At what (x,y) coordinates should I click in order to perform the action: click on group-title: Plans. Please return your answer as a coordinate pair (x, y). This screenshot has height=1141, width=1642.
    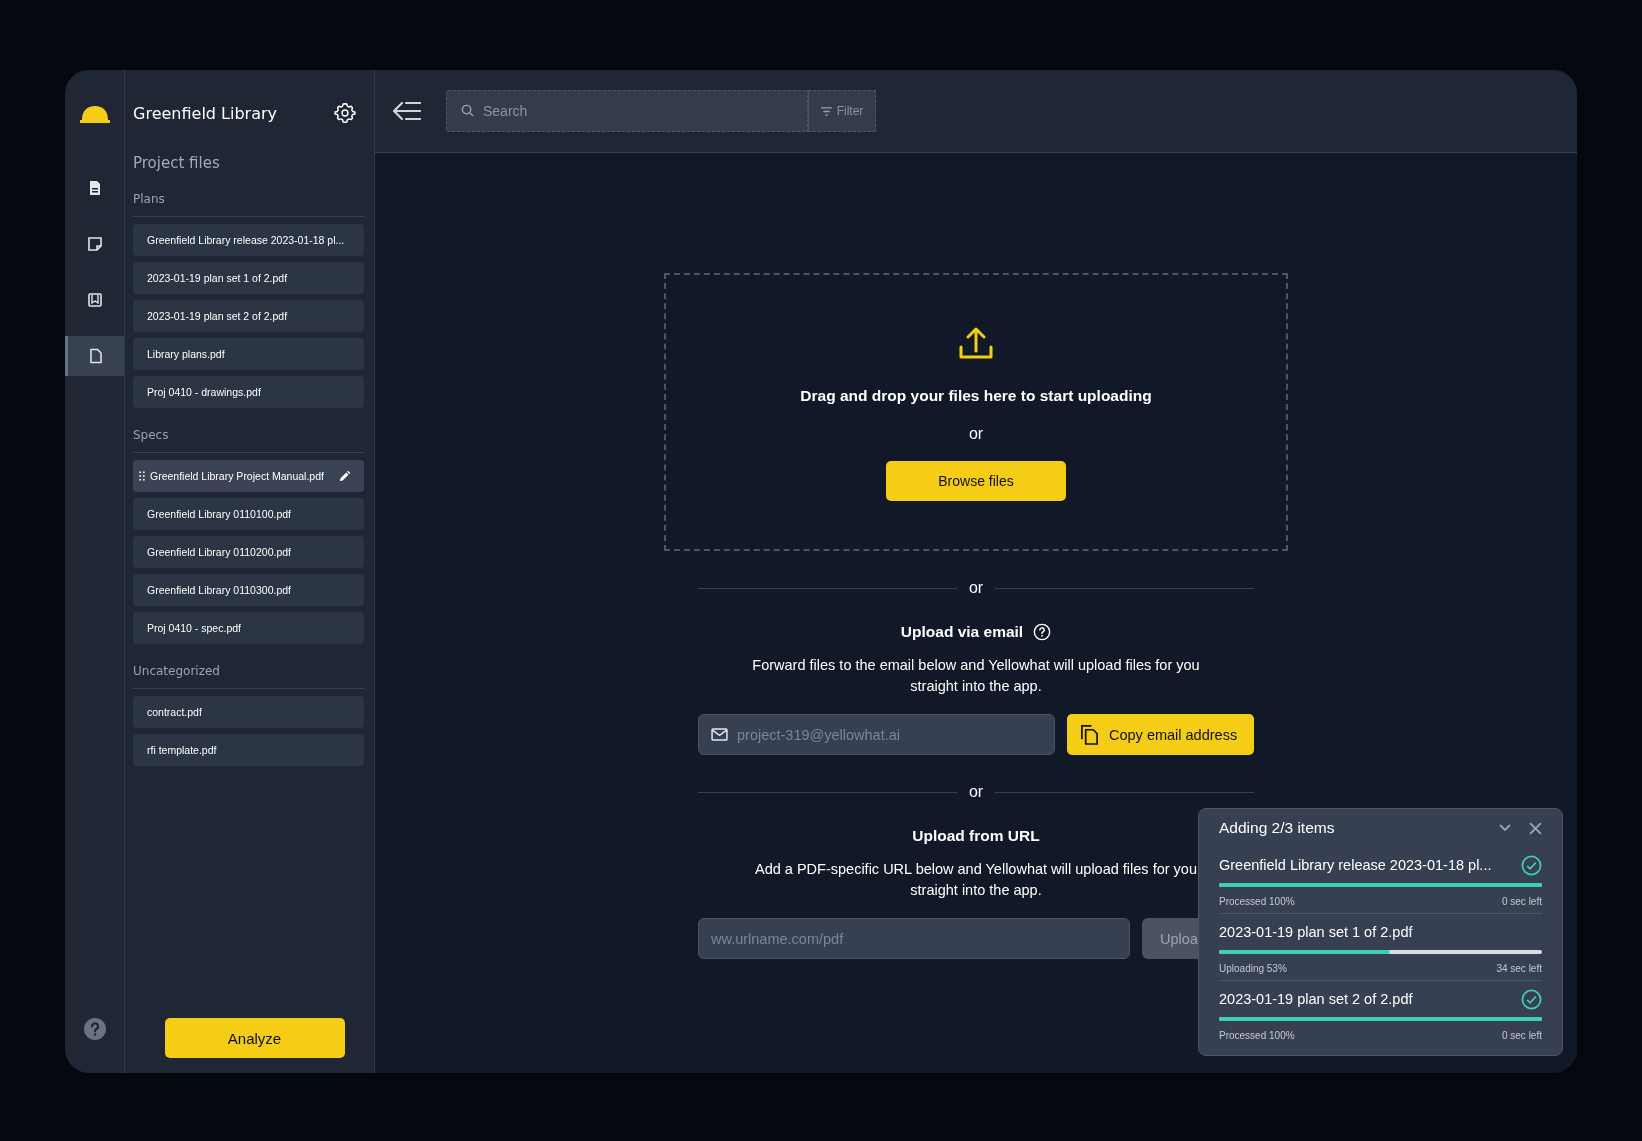
    Looking at the image, I should click on (248, 204).